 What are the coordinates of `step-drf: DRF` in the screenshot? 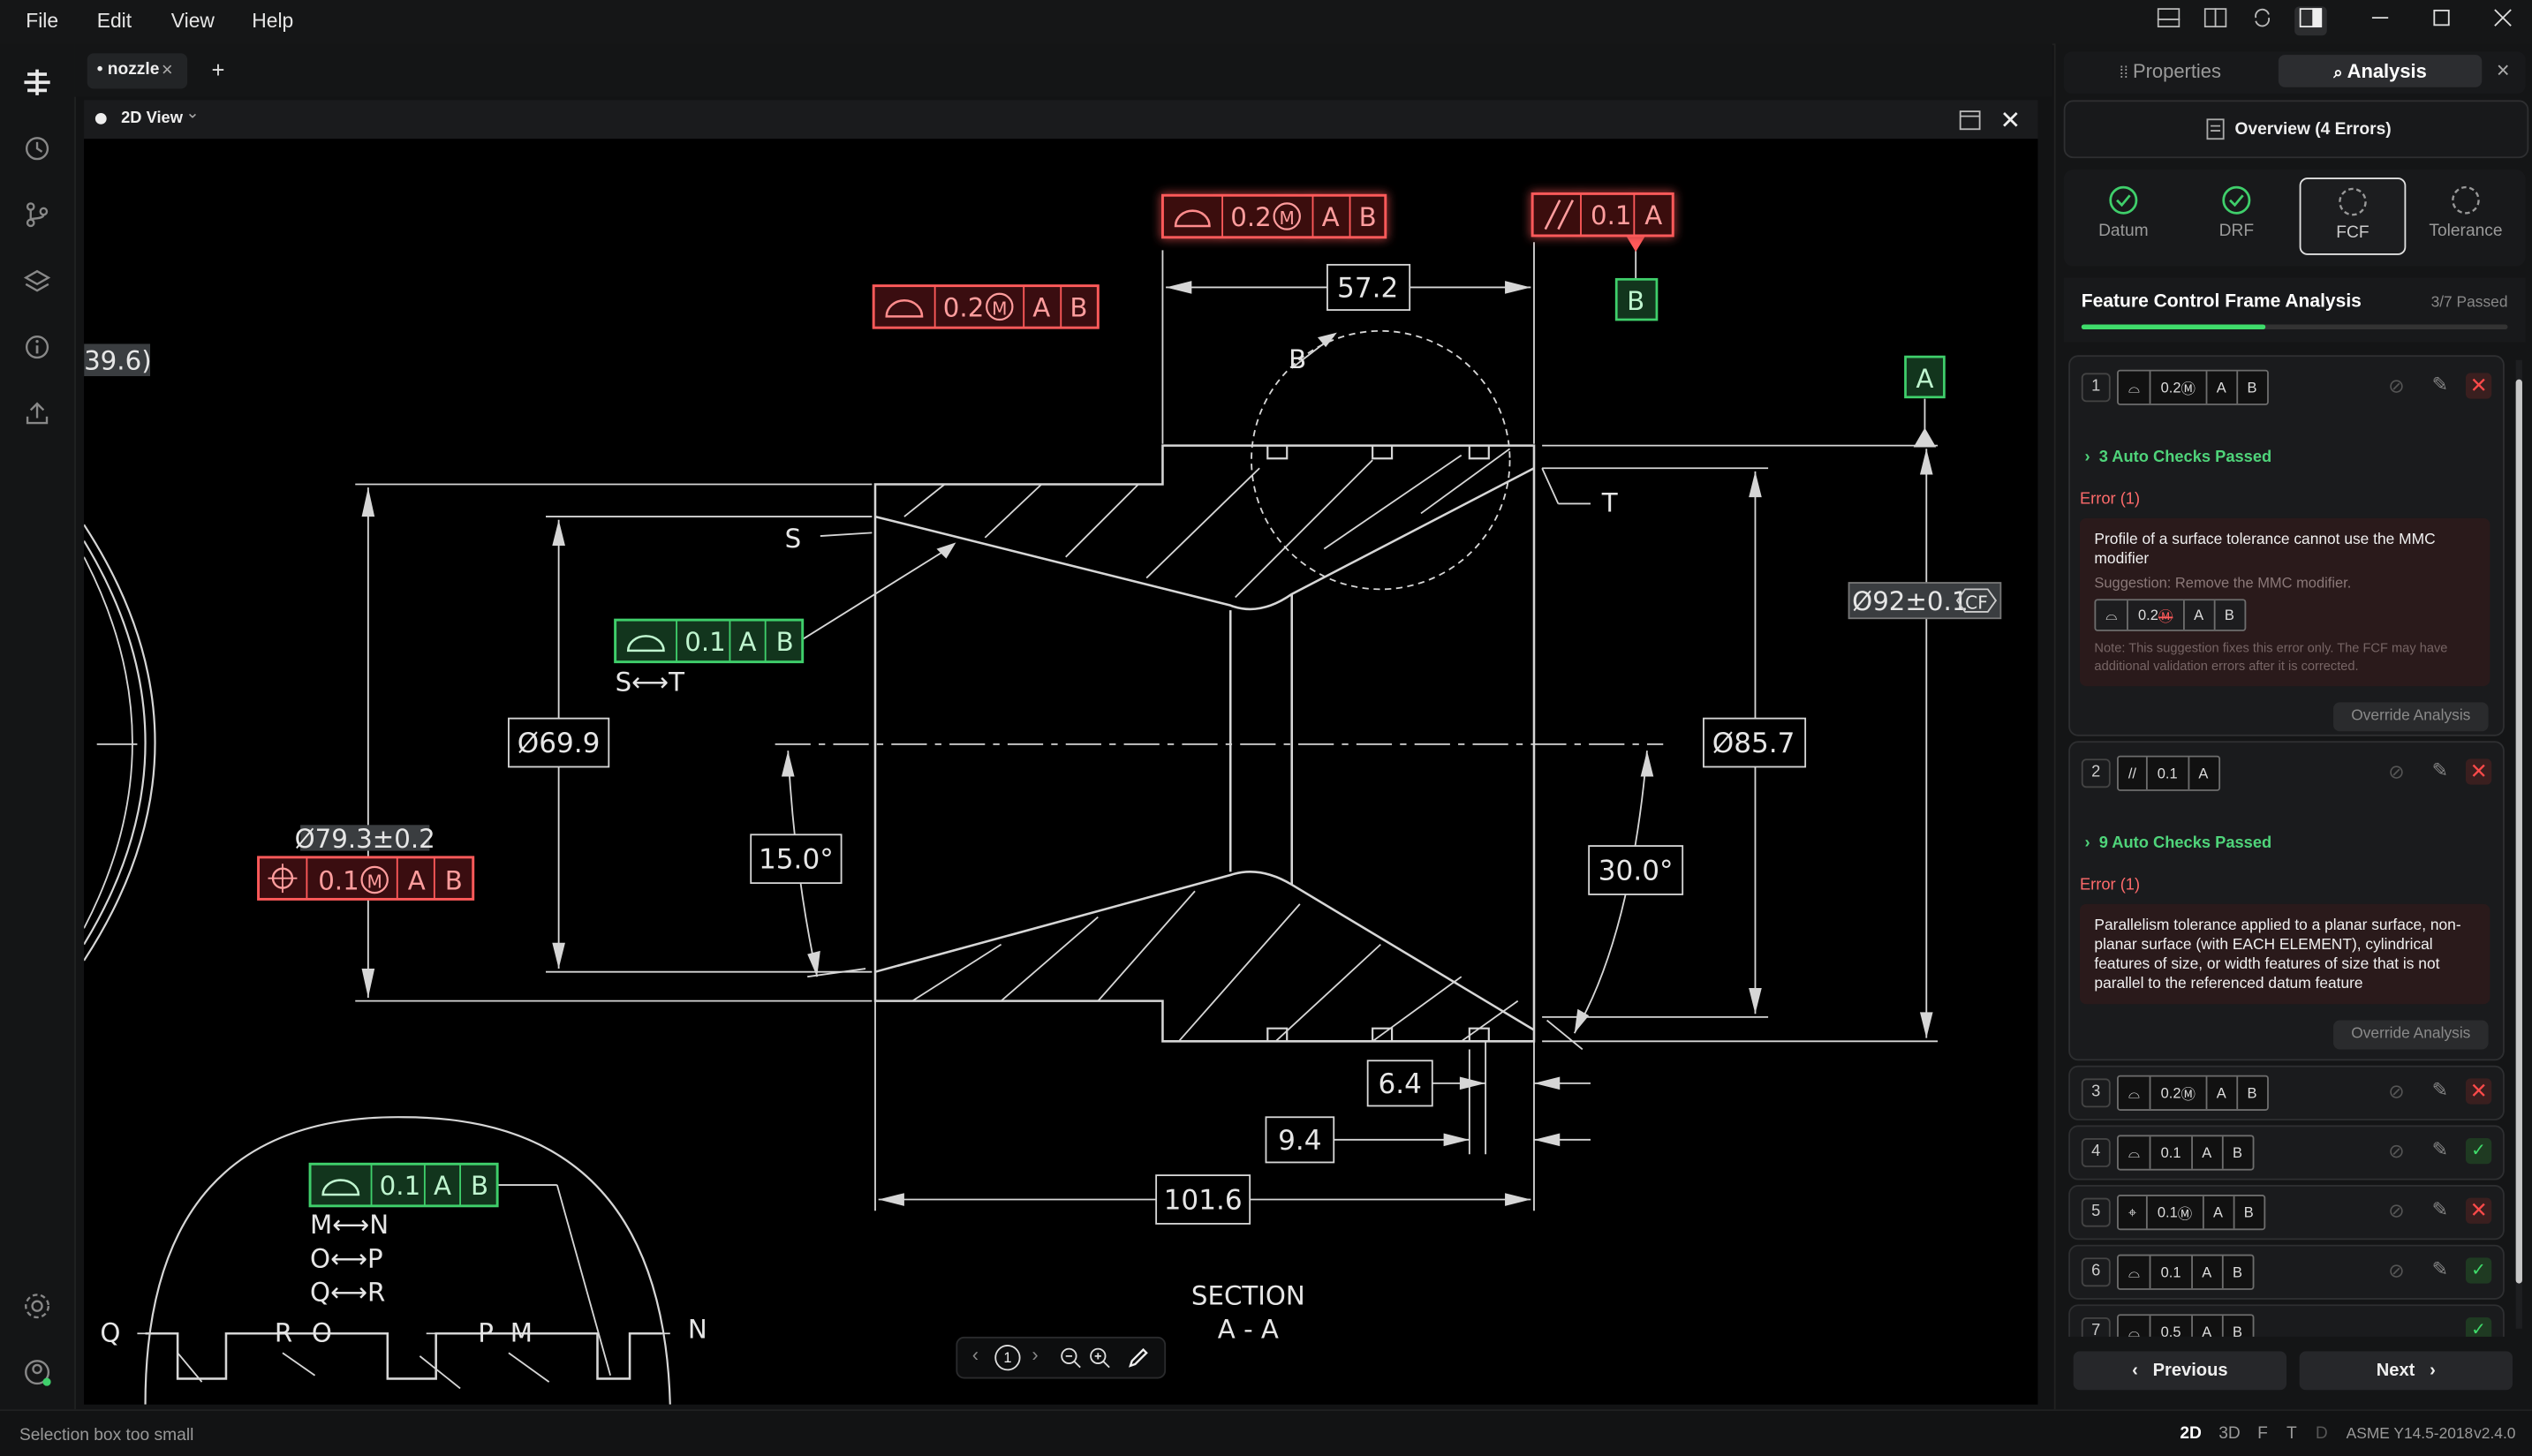 It's located at (2236, 216).